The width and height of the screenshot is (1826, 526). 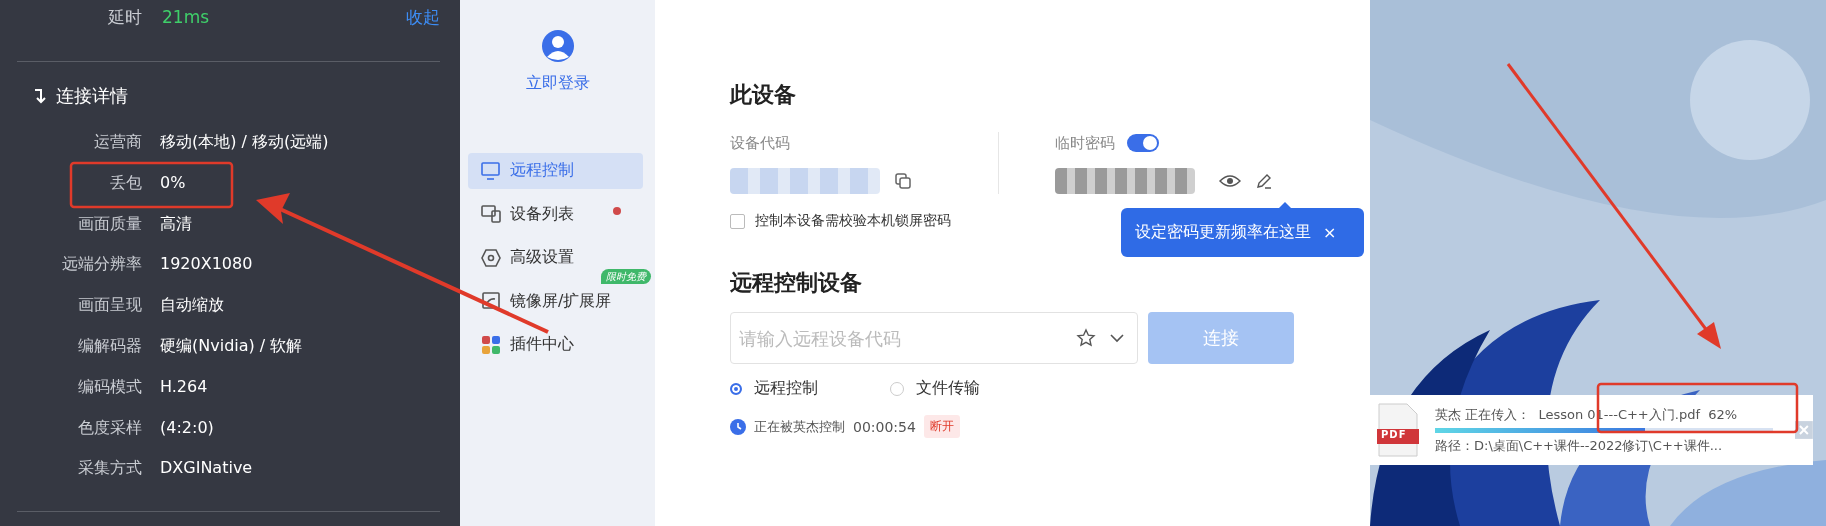 I want to click on detail-value: 高清, so click(x=176, y=223).